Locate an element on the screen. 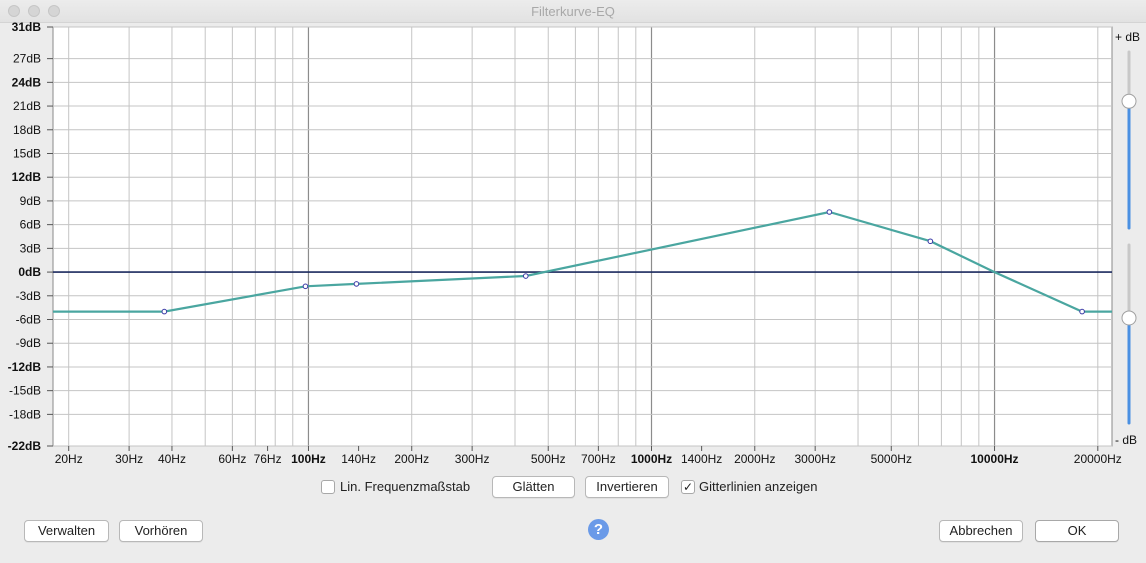 The width and height of the screenshot is (1146, 563). y-tick-label: 21dB is located at coordinates (27, 106).